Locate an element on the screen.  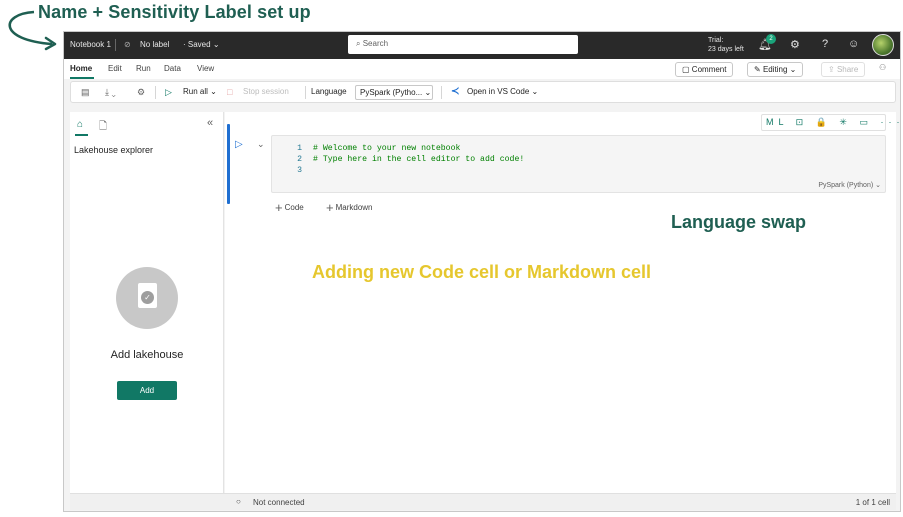
open-vscode-button: Open in VS Code ⌄ is located at coordinates (502, 91).